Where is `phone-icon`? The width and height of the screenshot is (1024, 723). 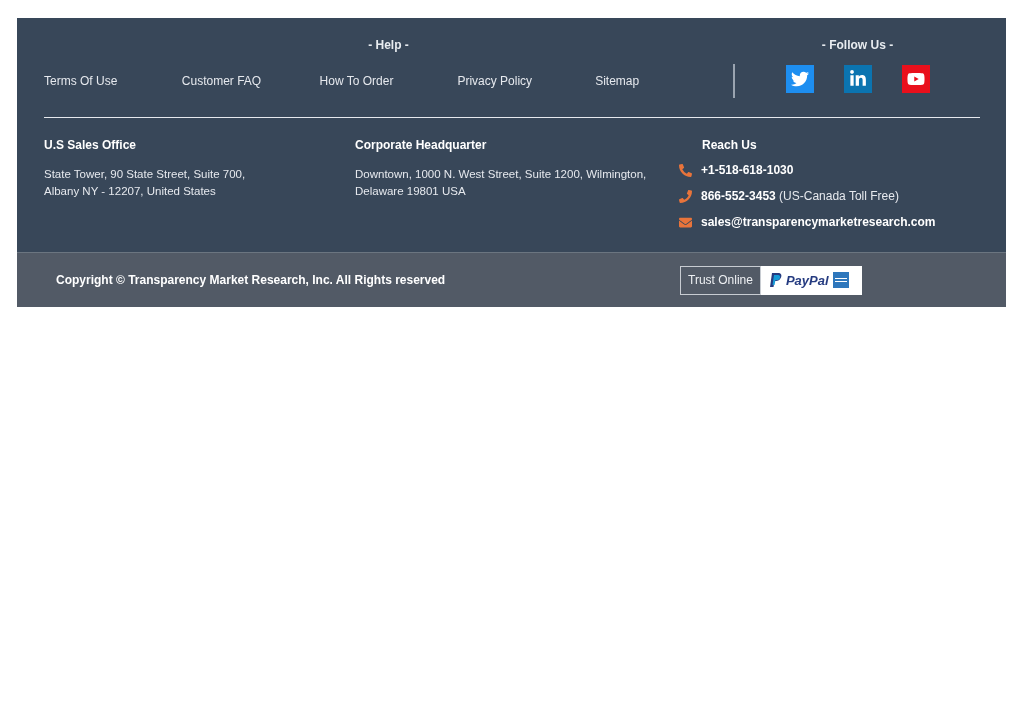 phone-icon is located at coordinates (686, 170).